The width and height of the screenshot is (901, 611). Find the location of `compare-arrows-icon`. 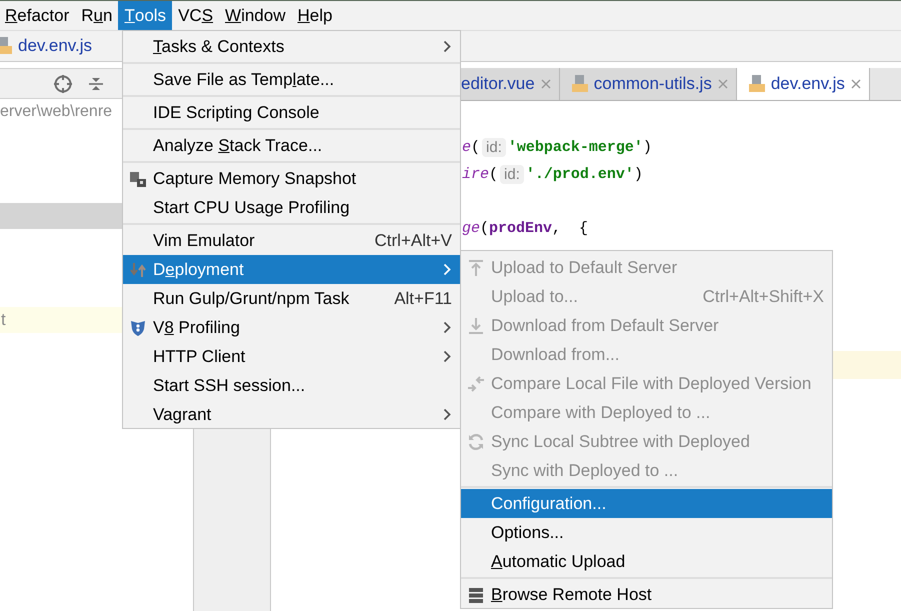

compare-arrows-icon is located at coordinates (476, 384).